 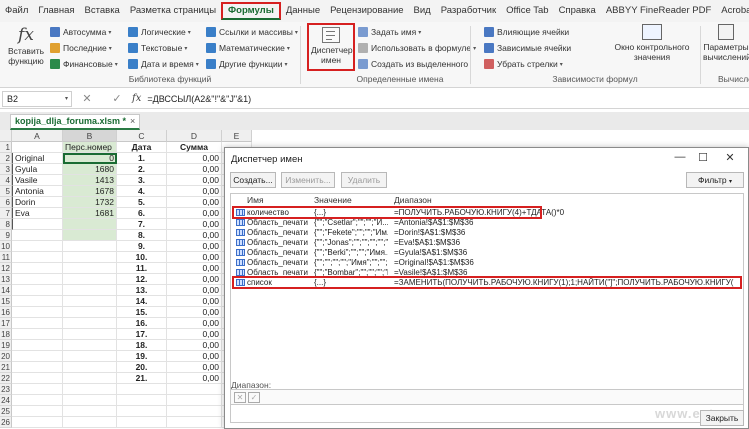 I want to click on cell-c: 20., so click(x=142, y=367).